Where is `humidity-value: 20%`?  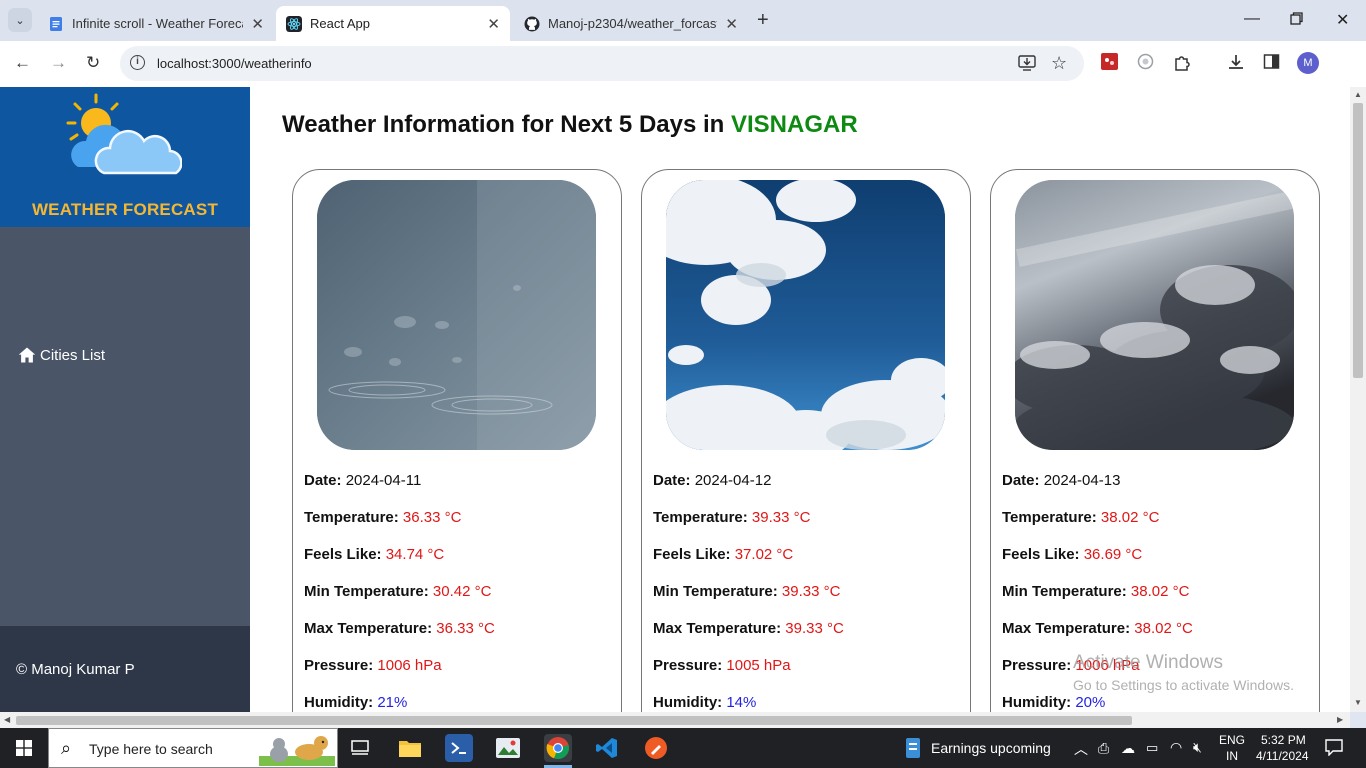 humidity-value: 20% is located at coordinates (1090, 702).